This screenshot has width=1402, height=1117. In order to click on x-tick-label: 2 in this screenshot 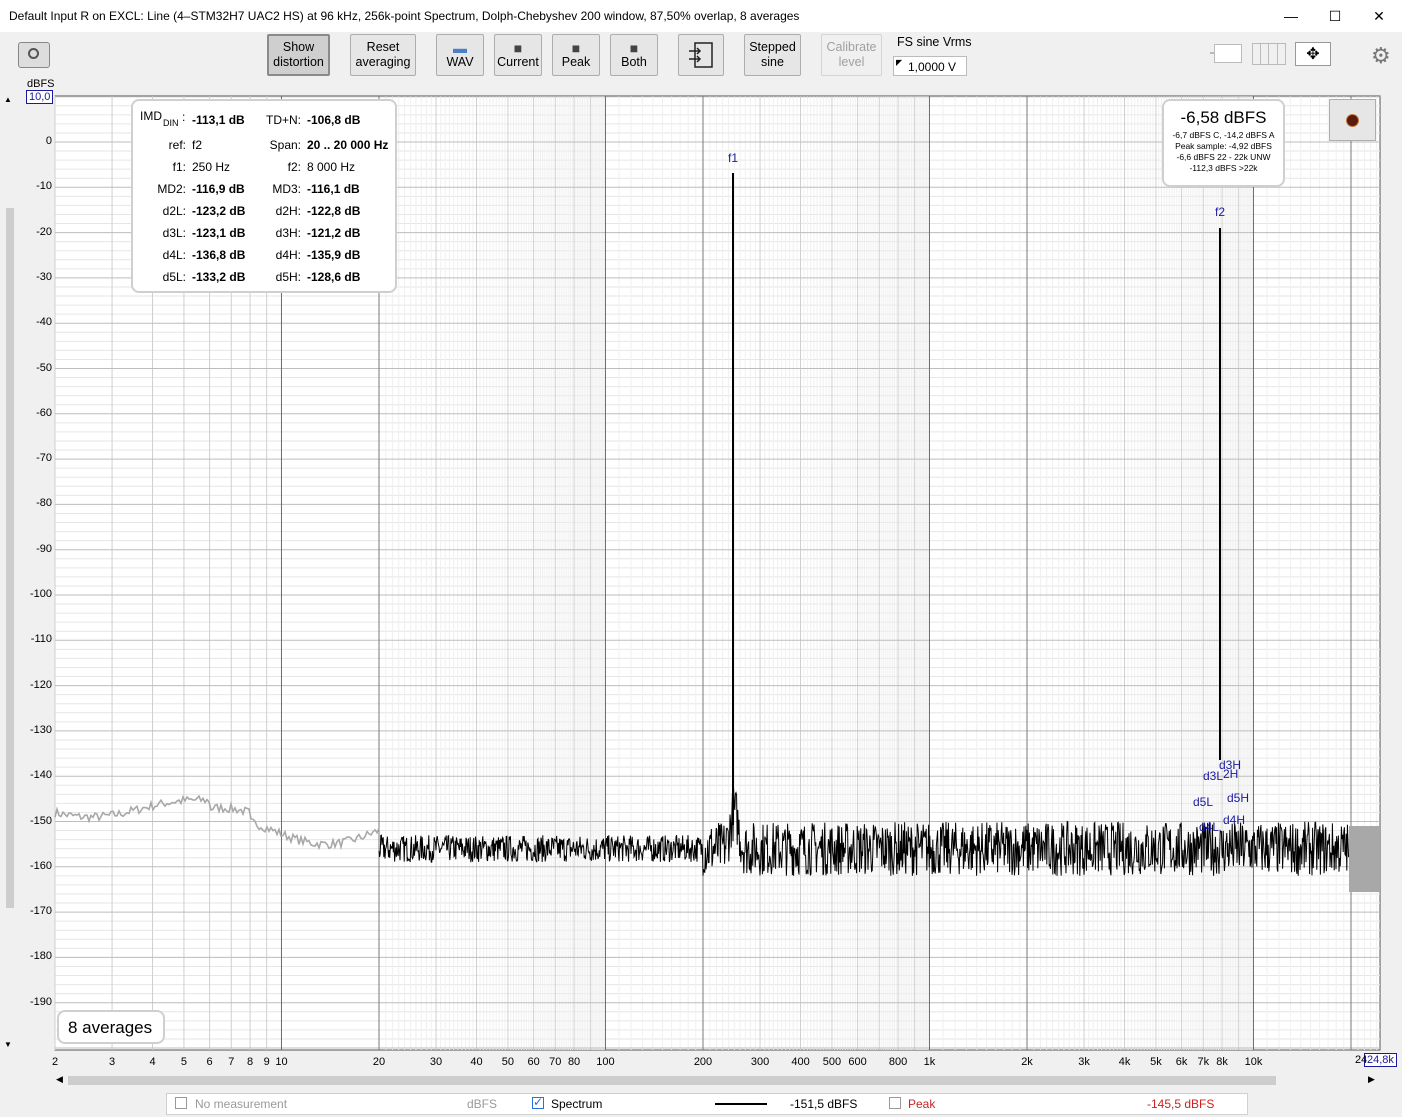, I will do `click(55, 1062)`.